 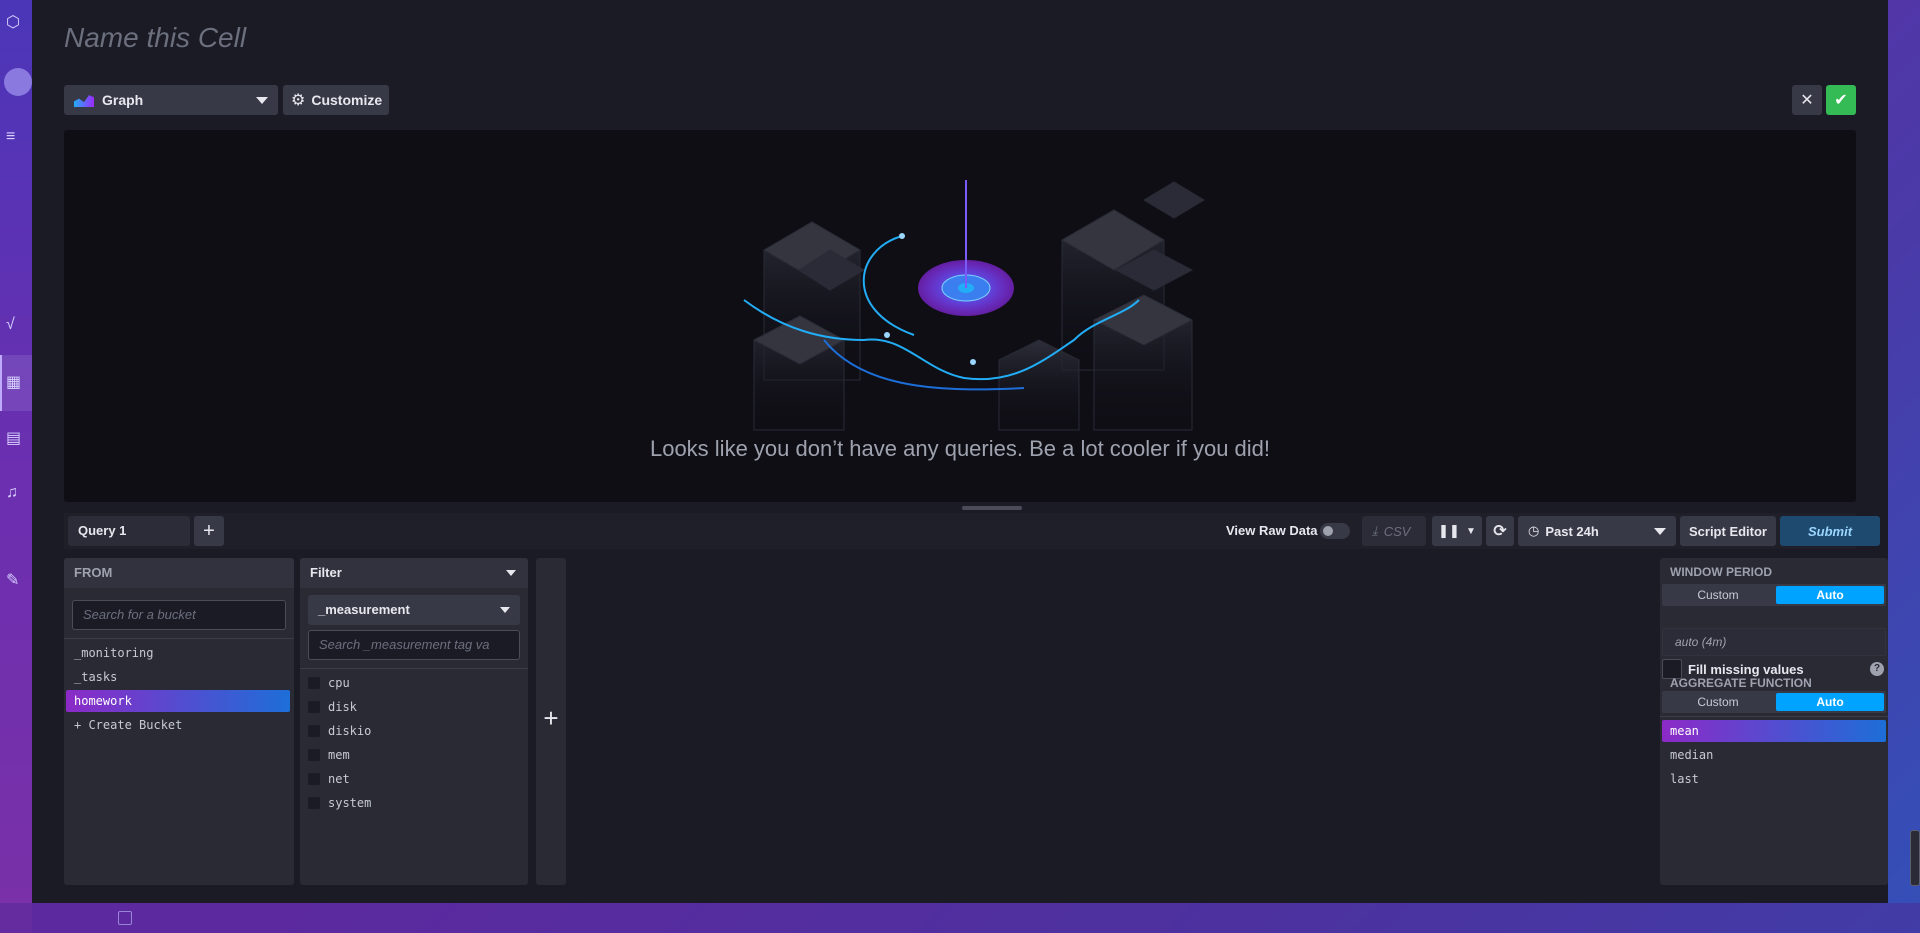 I want to click on scrollbar-handle, so click(x=1915, y=858).